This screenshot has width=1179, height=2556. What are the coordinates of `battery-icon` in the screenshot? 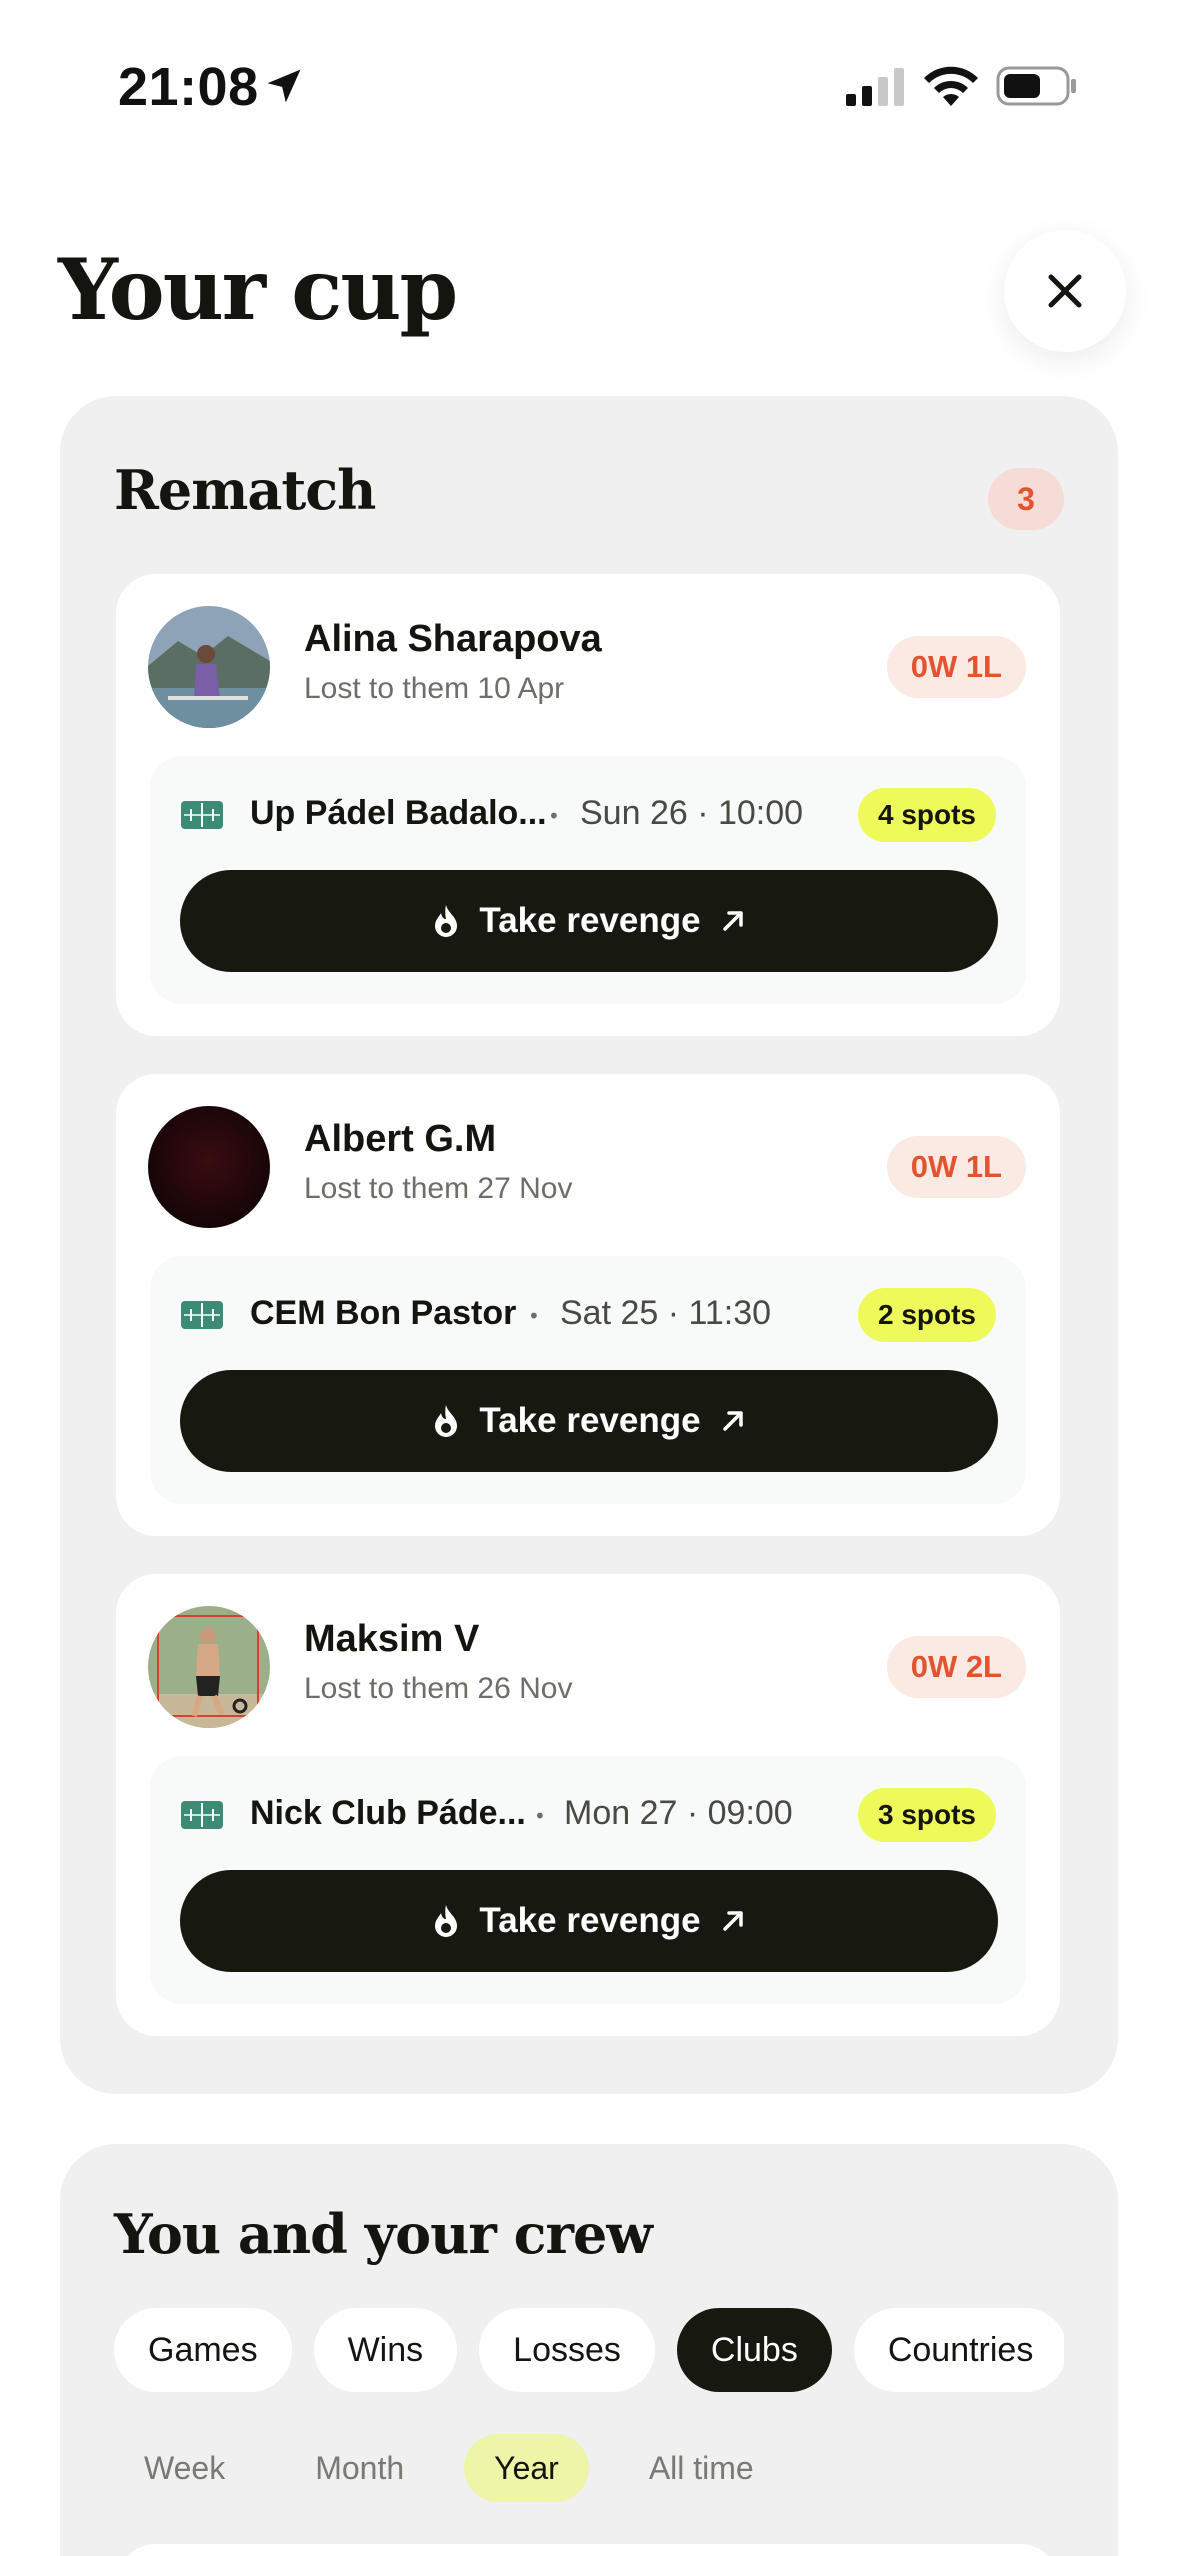 It's located at (1036, 86).